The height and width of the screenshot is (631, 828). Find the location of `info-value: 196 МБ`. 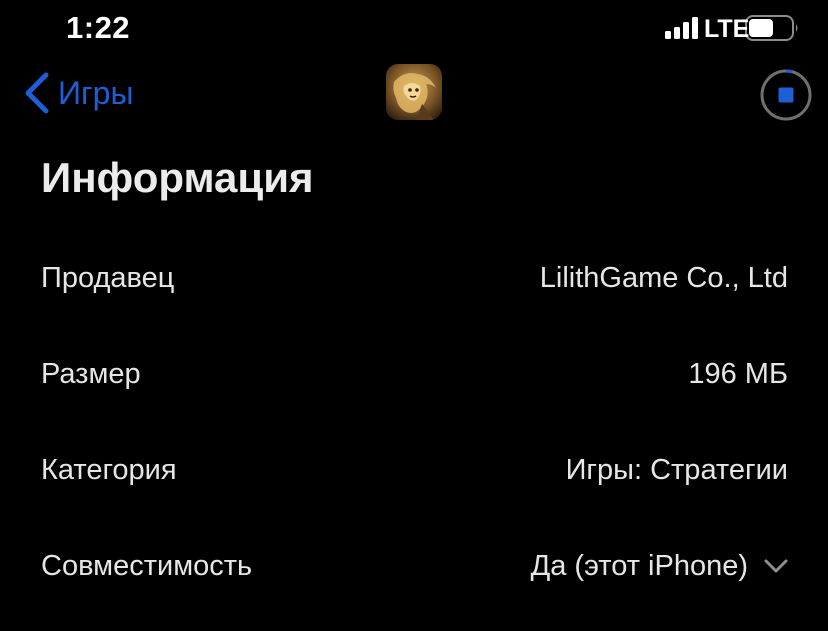

info-value: 196 МБ is located at coordinates (738, 374).